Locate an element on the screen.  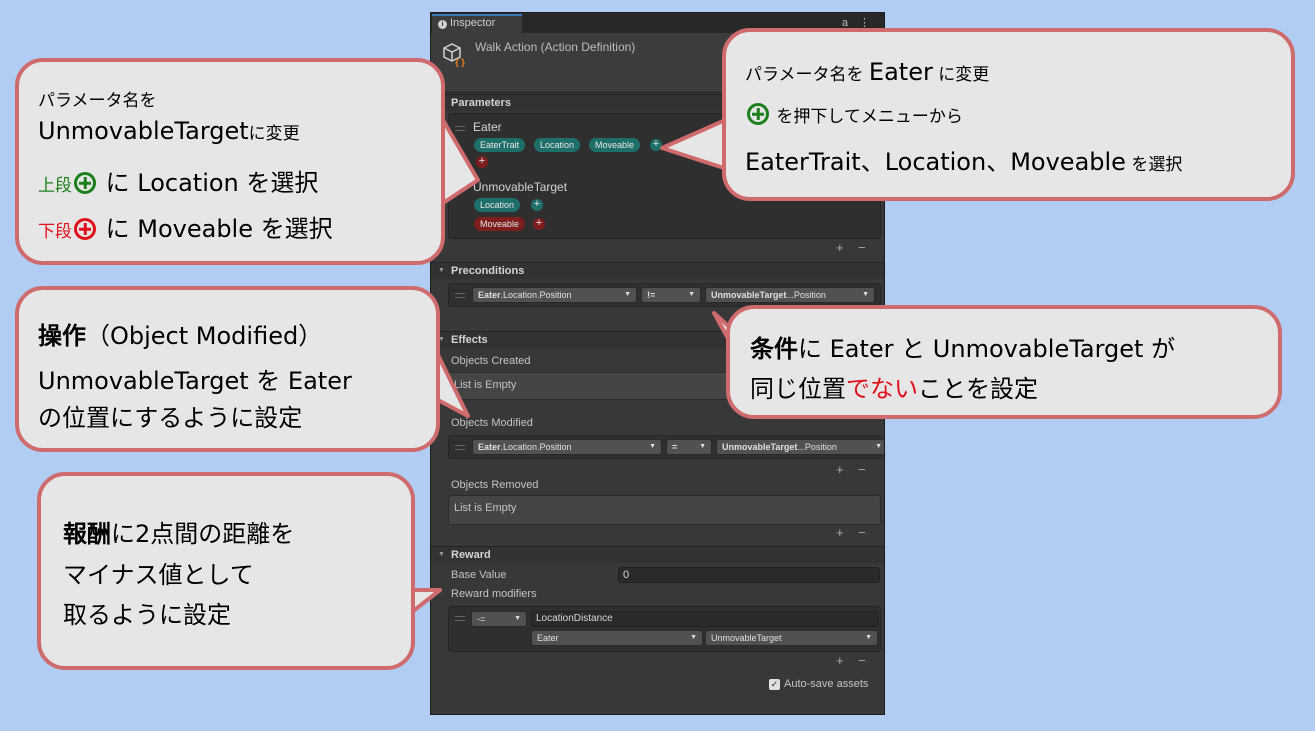
add-parameter-button: + is located at coordinates (840, 247).